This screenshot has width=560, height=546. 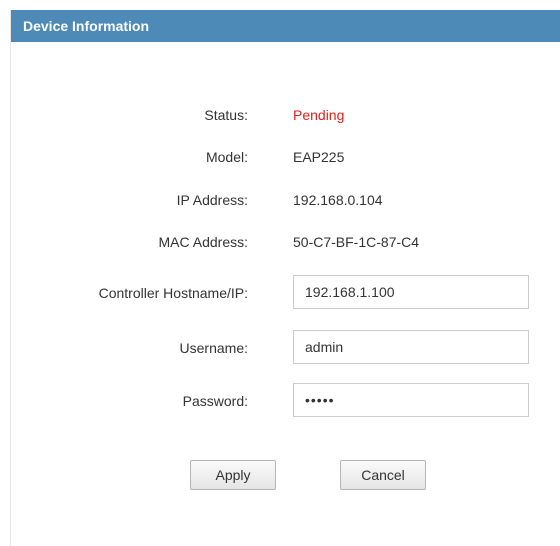 I want to click on cancel-button: Cancel, so click(x=383, y=475).